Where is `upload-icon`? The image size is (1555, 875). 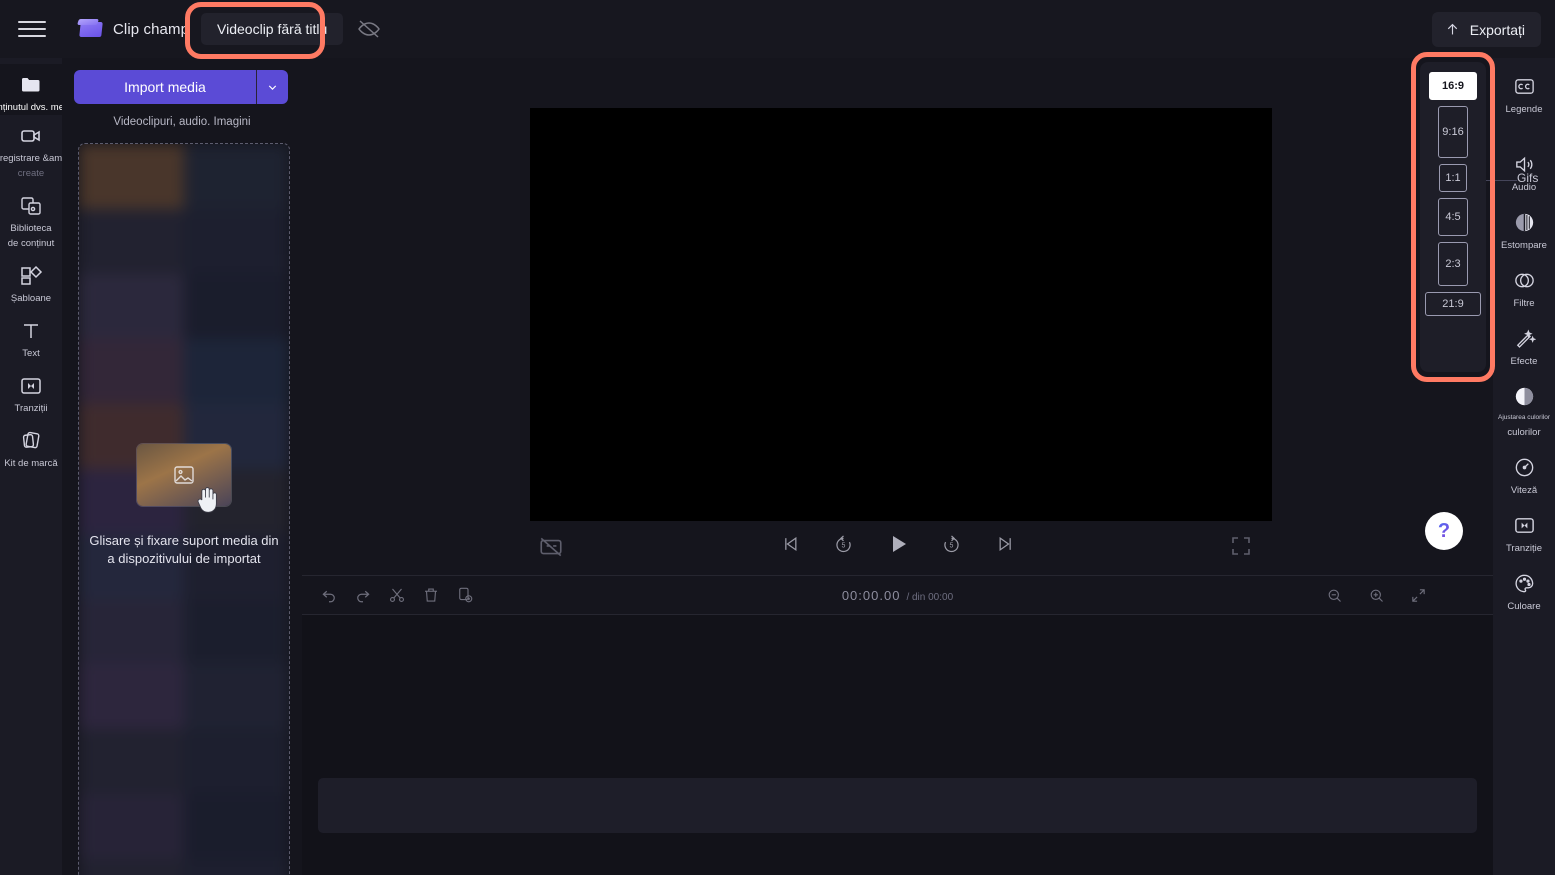 upload-icon is located at coordinates (1452, 29).